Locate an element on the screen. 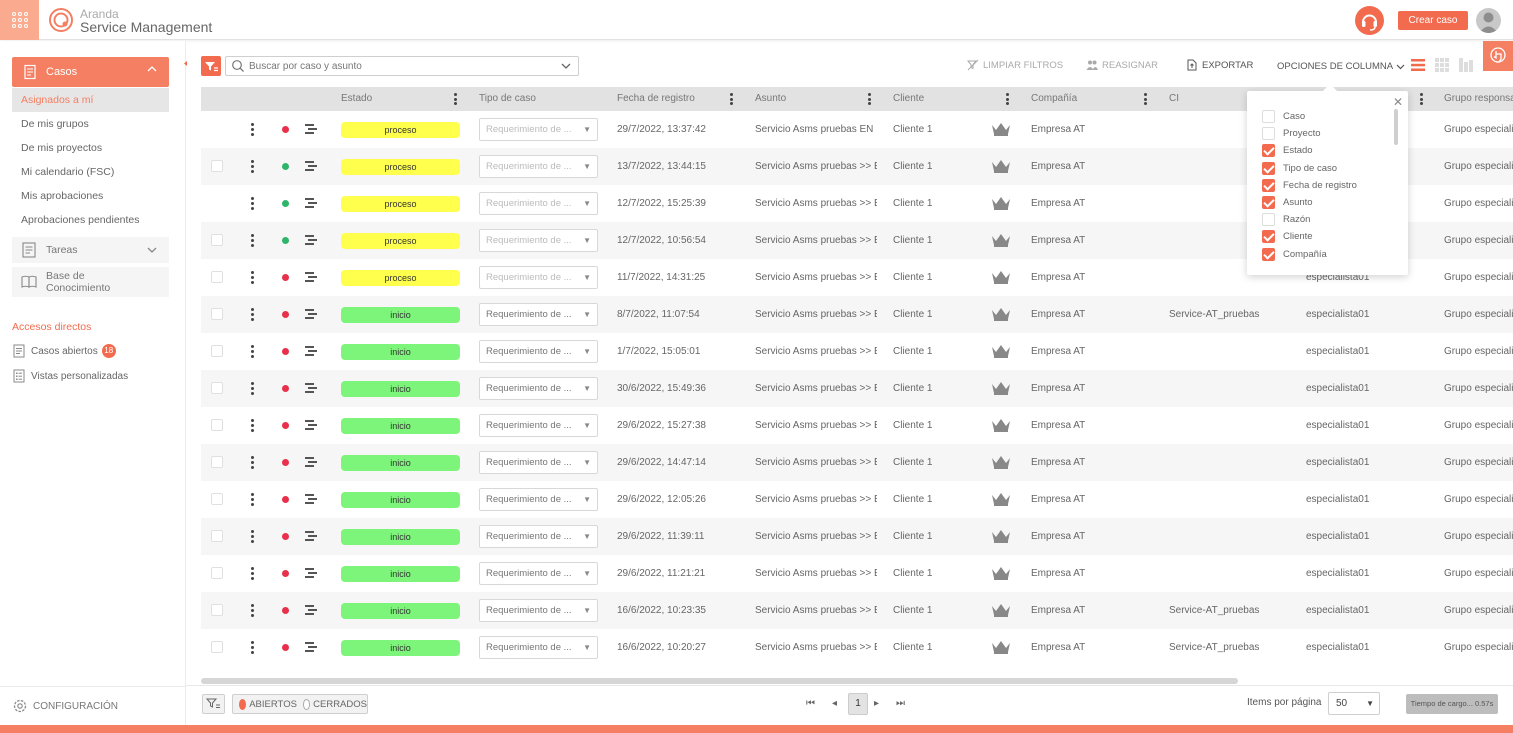  column-option-item: Compañía is located at coordinates (1294, 254).